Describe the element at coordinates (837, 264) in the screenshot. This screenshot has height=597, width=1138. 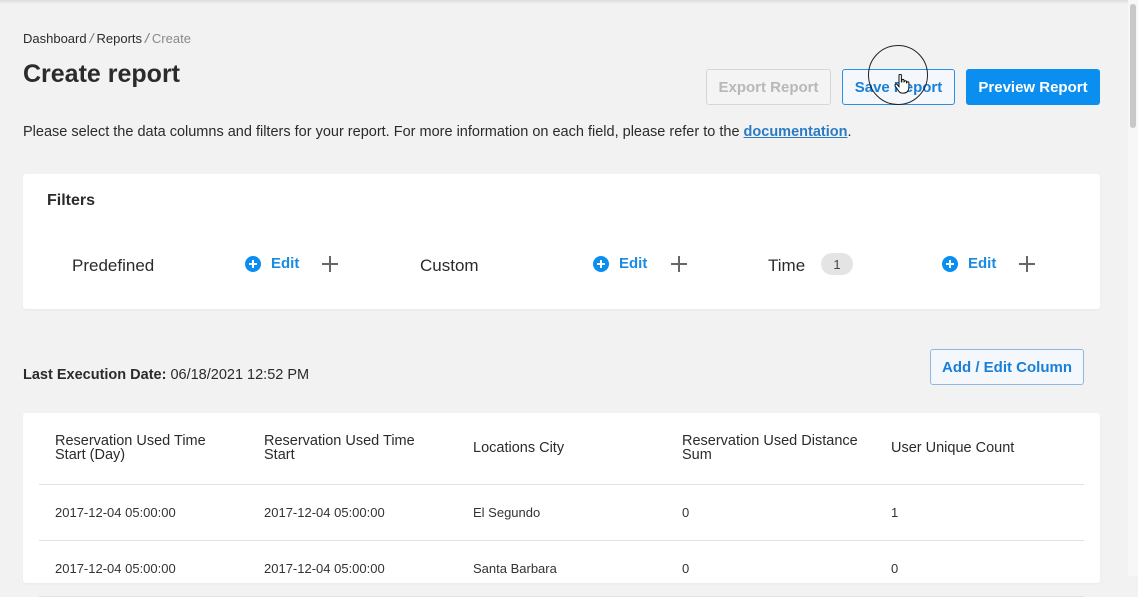
I see `filter-time-count-badge: 1` at that location.